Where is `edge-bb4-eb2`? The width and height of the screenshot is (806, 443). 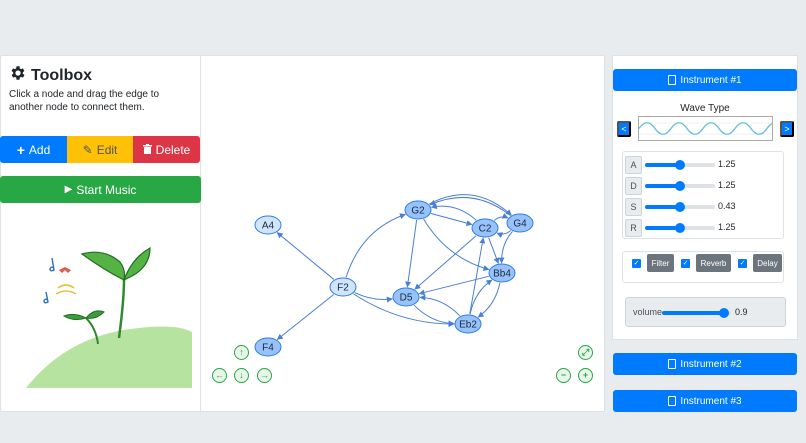
edge-bb4-eb2 is located at coordinates (489, 300).